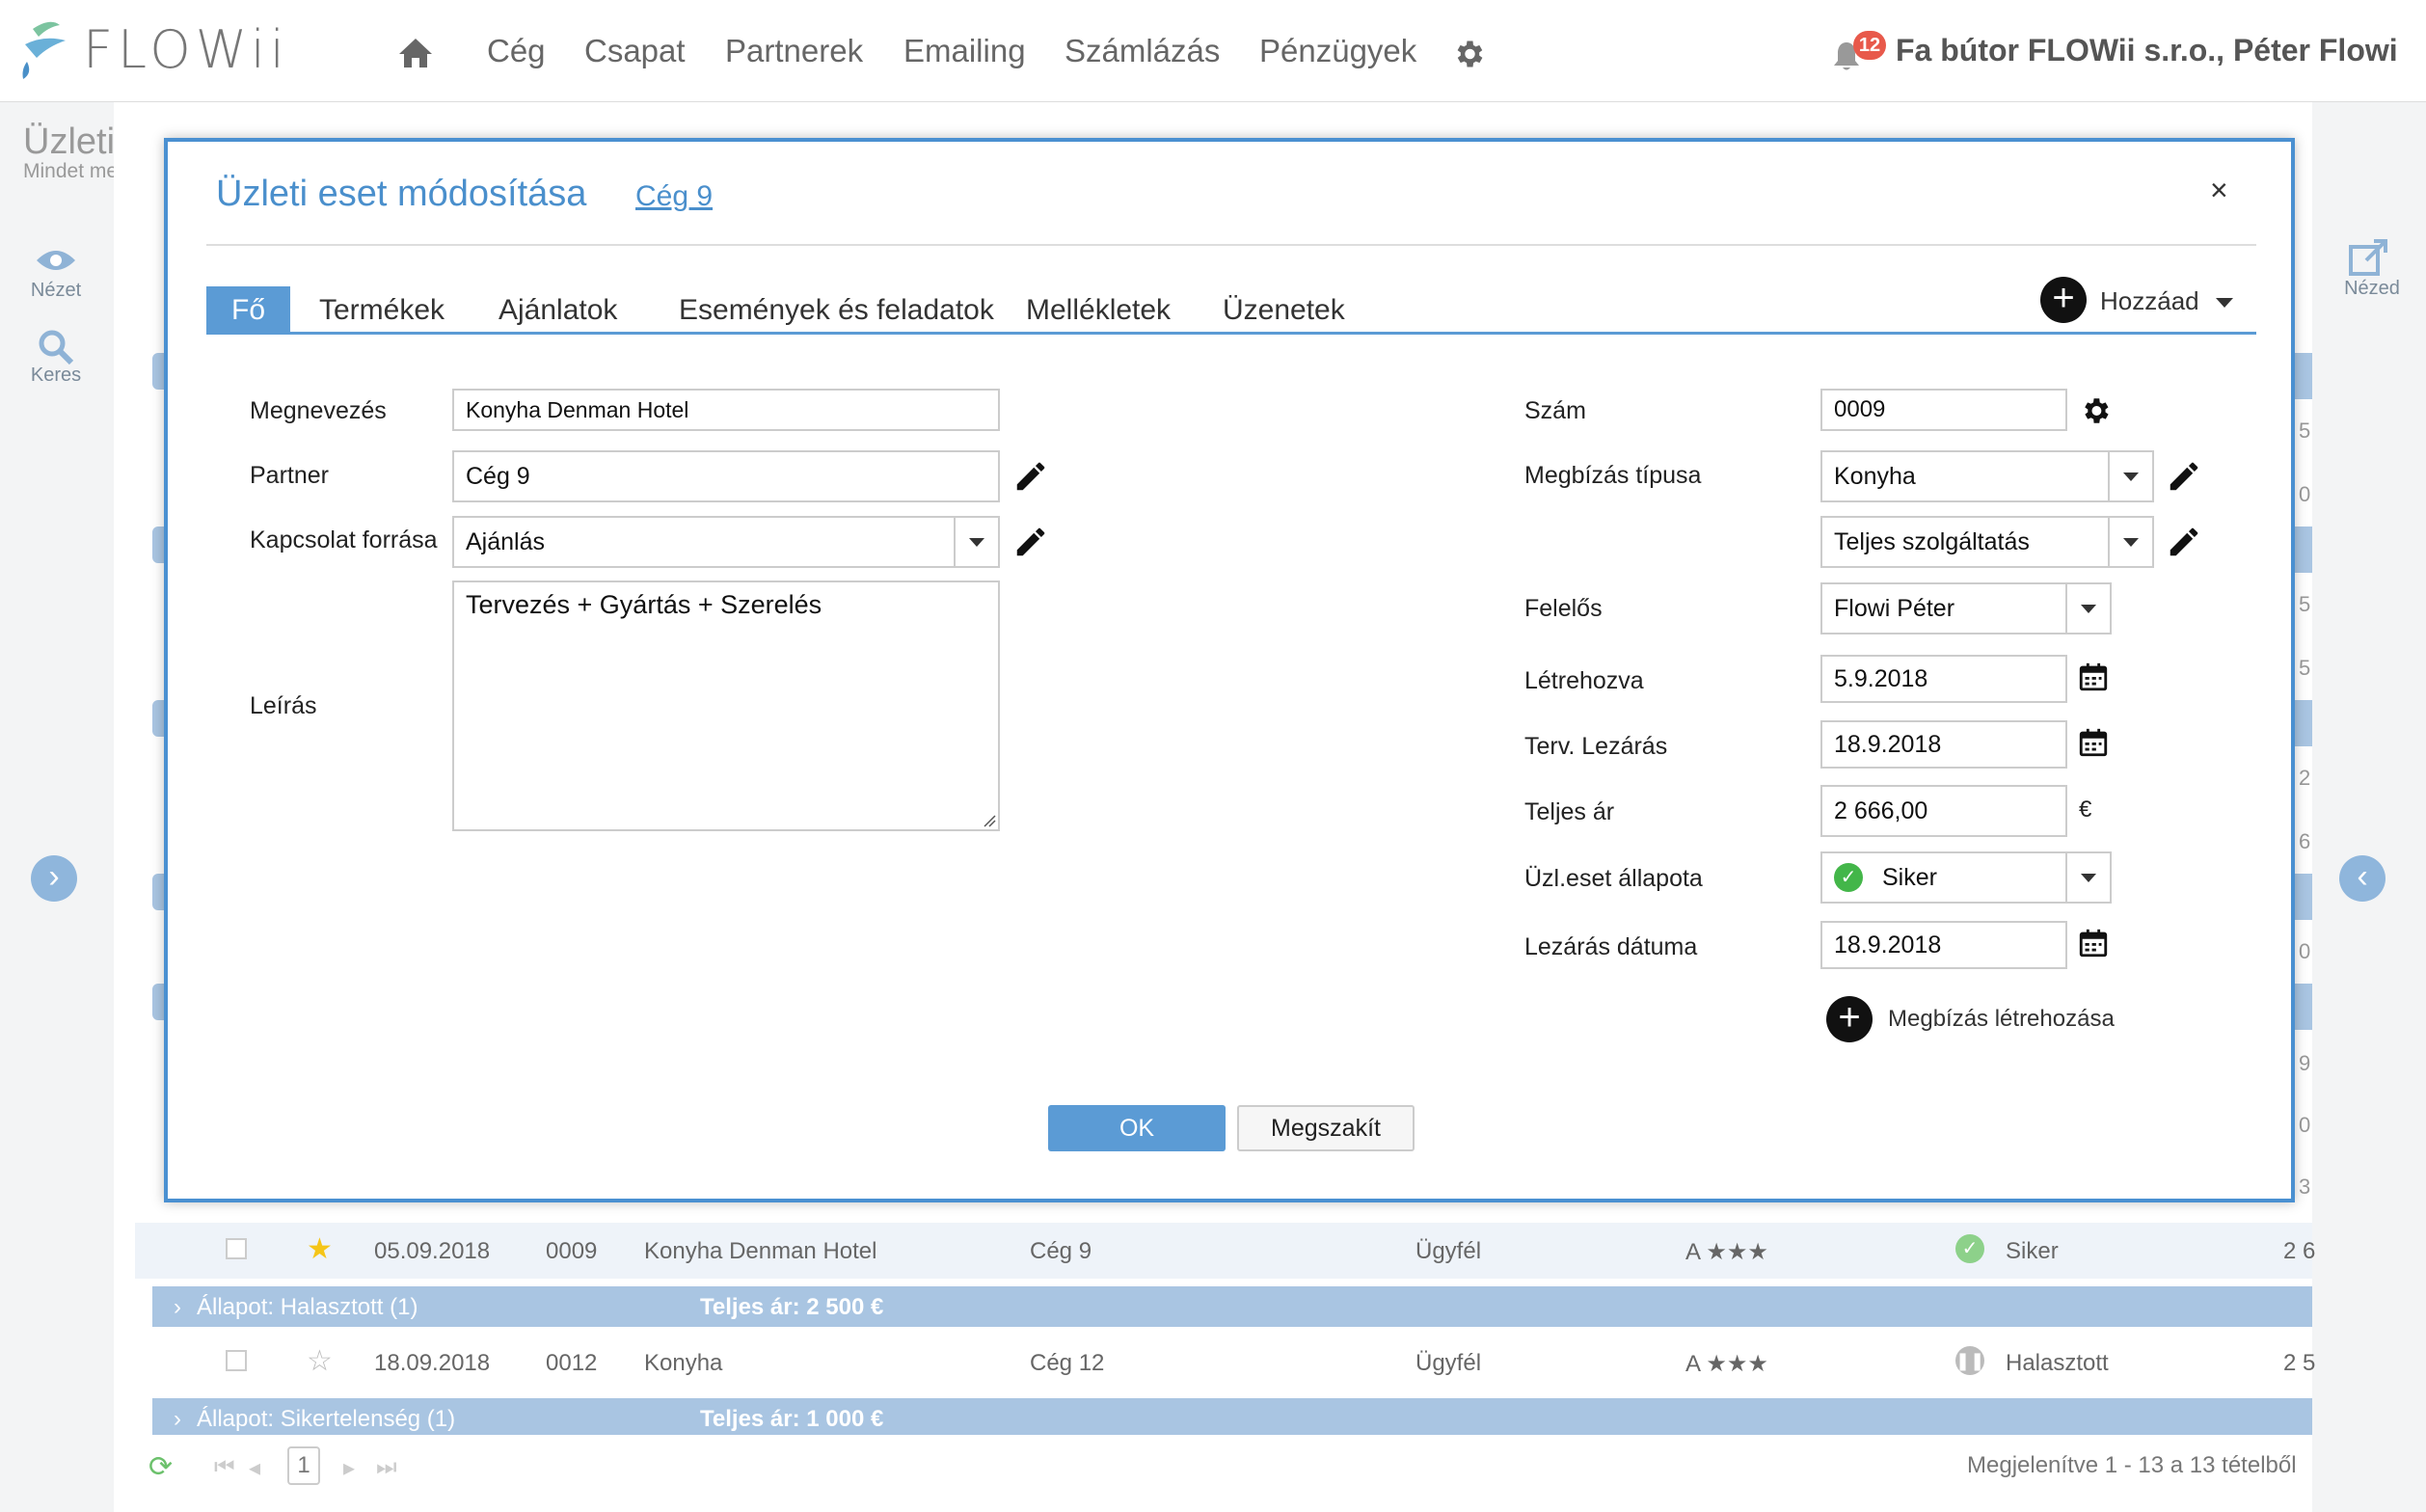  What do you see at coordinates (558, 310) in the screenshot?
I see `tab-ajanlatok: Ajánlatok` at bounding box center [558, 310].